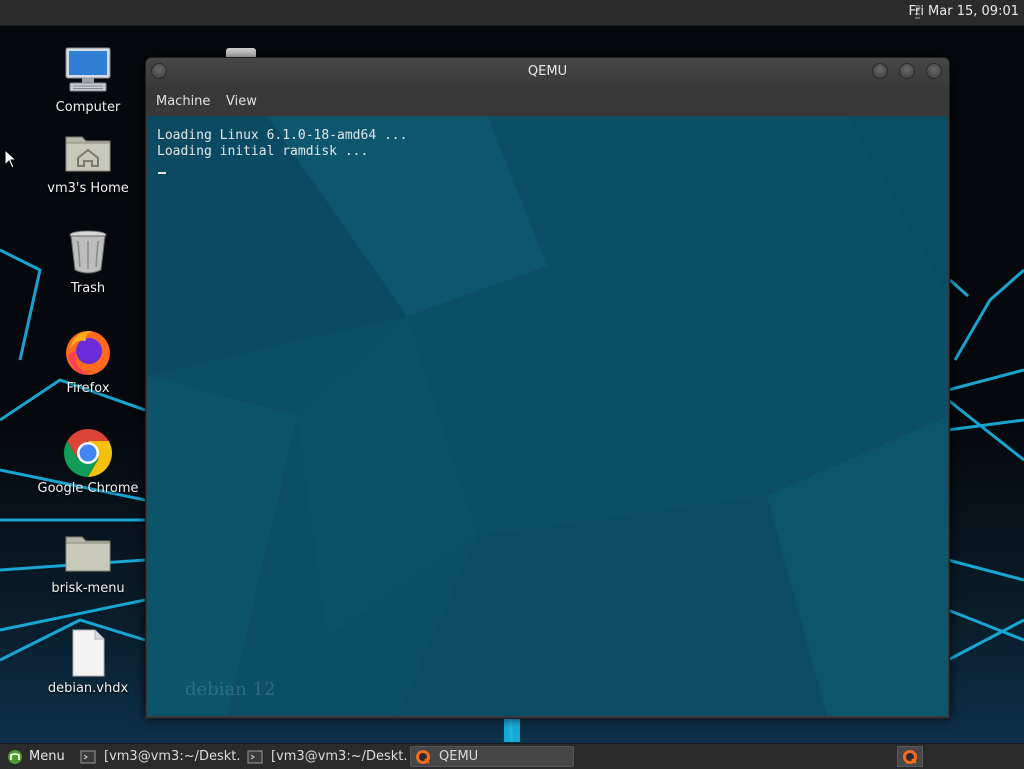 The image size is (1024, 769). I want to click on desktop-icon-chrome: Google Chrome, so click(88, 461).